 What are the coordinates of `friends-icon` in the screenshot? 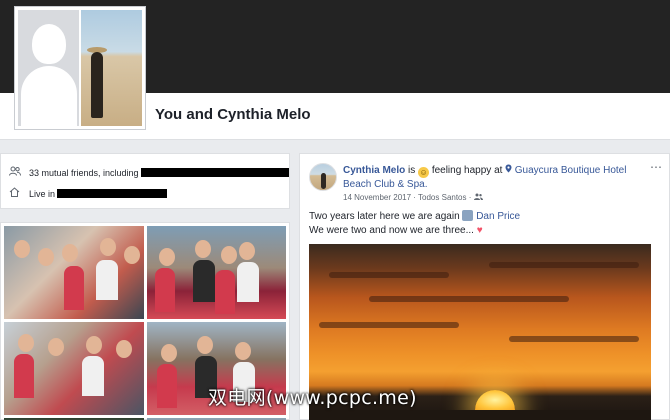 It's located at (16, 172).